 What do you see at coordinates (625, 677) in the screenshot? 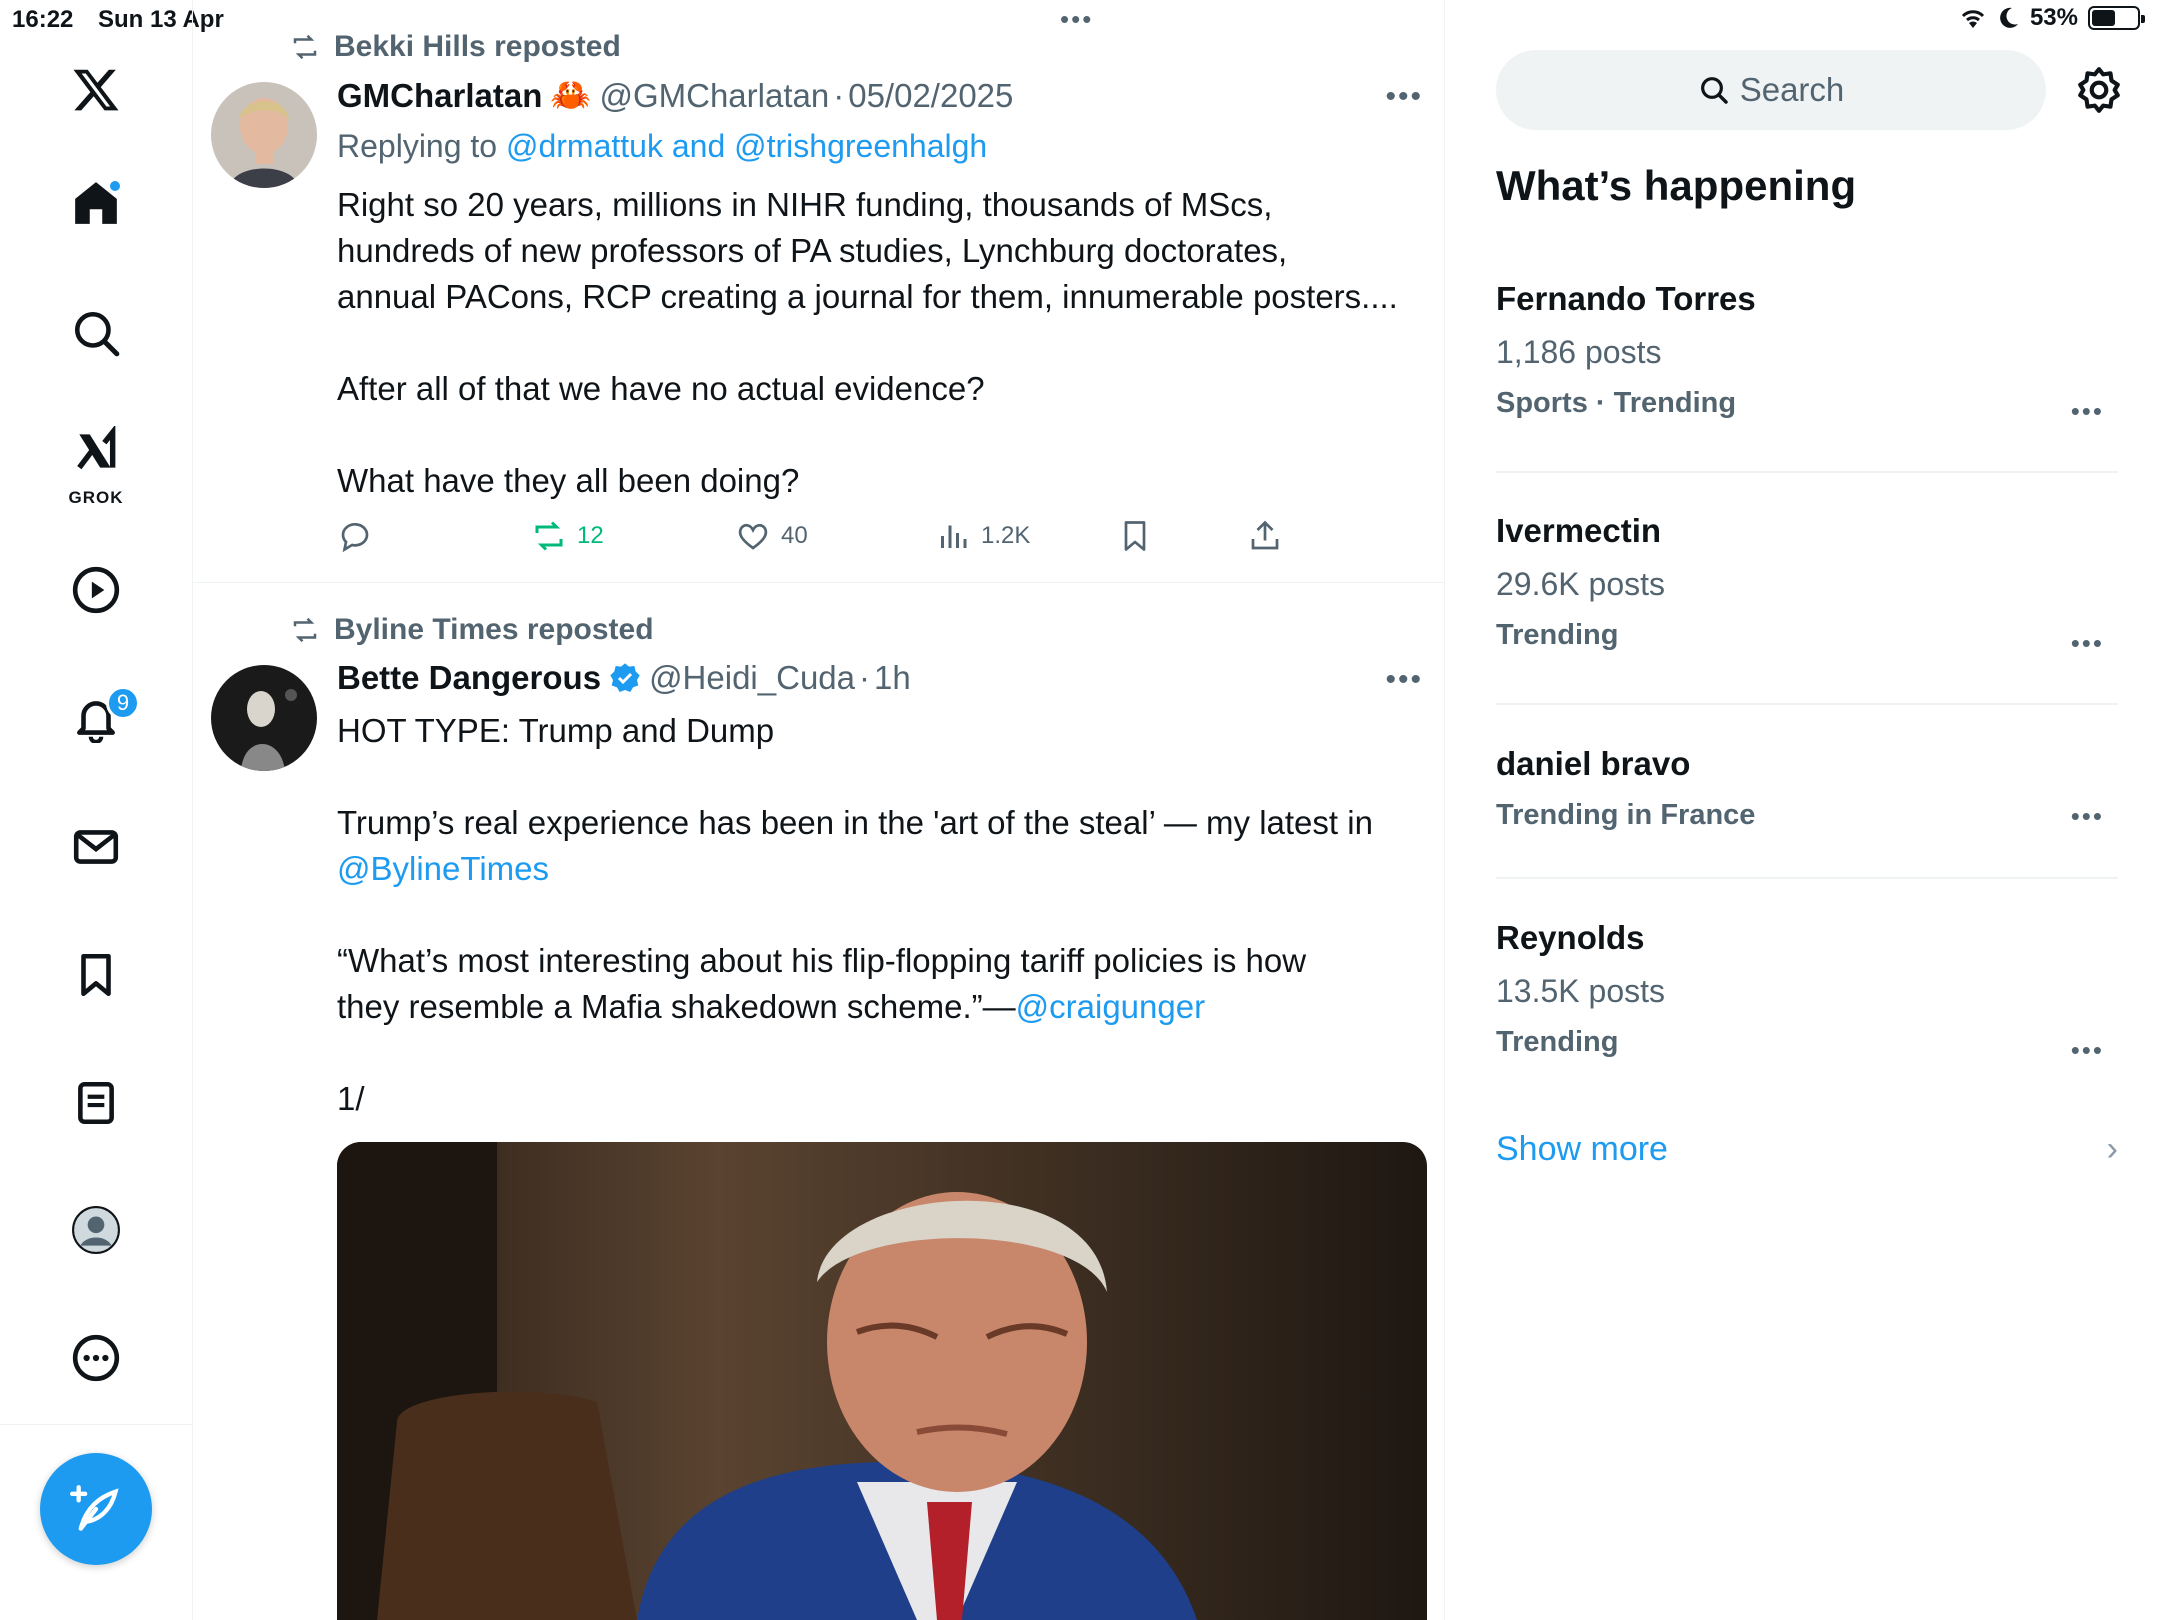
I see `verified-badge-icon` at bounding box center [625, 677].